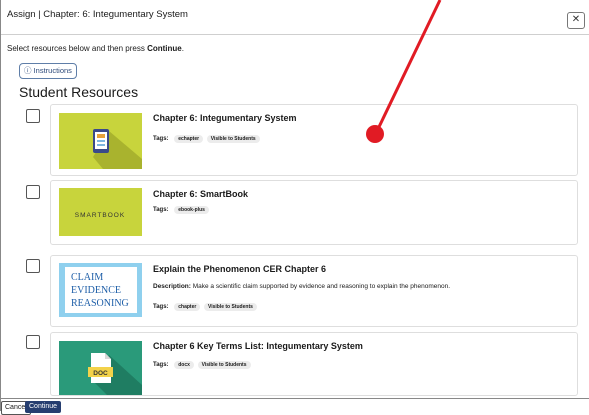  Describe the element at coordinates (375, 134) in the screenshot. I see `annotation-dot` at that location.